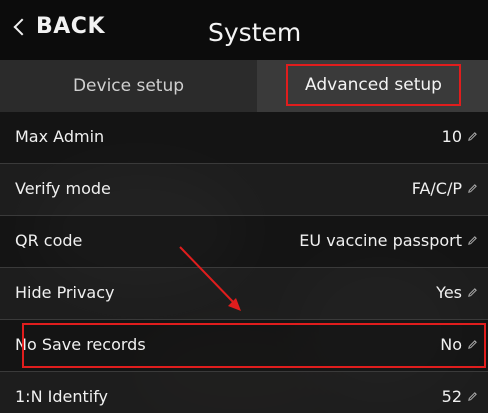 The width and height of the screenshot is (488, 413). I want to click on tab-bar: Device setup Advanced setup, so click(244, 86).